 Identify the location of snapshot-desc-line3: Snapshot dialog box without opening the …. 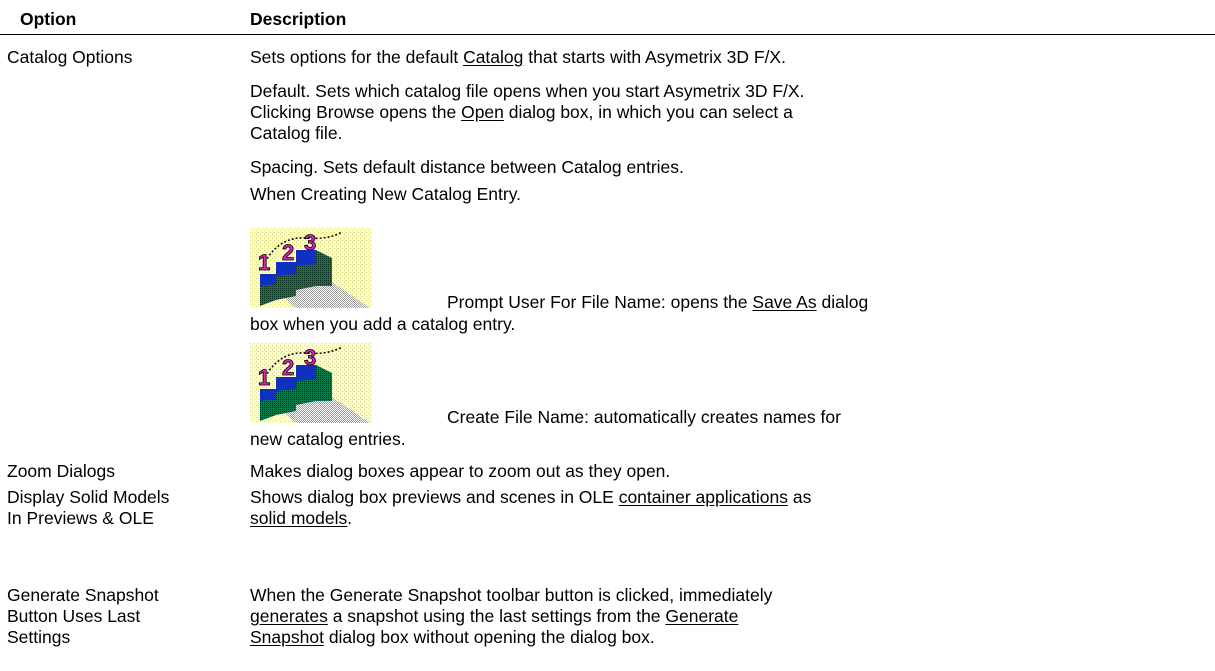
(452, 637).